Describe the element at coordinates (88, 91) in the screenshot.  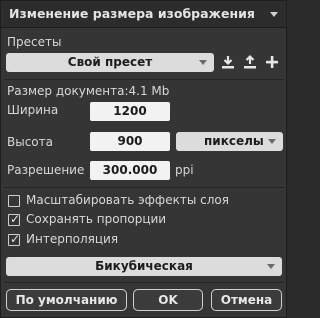
I see `document-size-label: Размер документа:4.1 Mb` at that location.